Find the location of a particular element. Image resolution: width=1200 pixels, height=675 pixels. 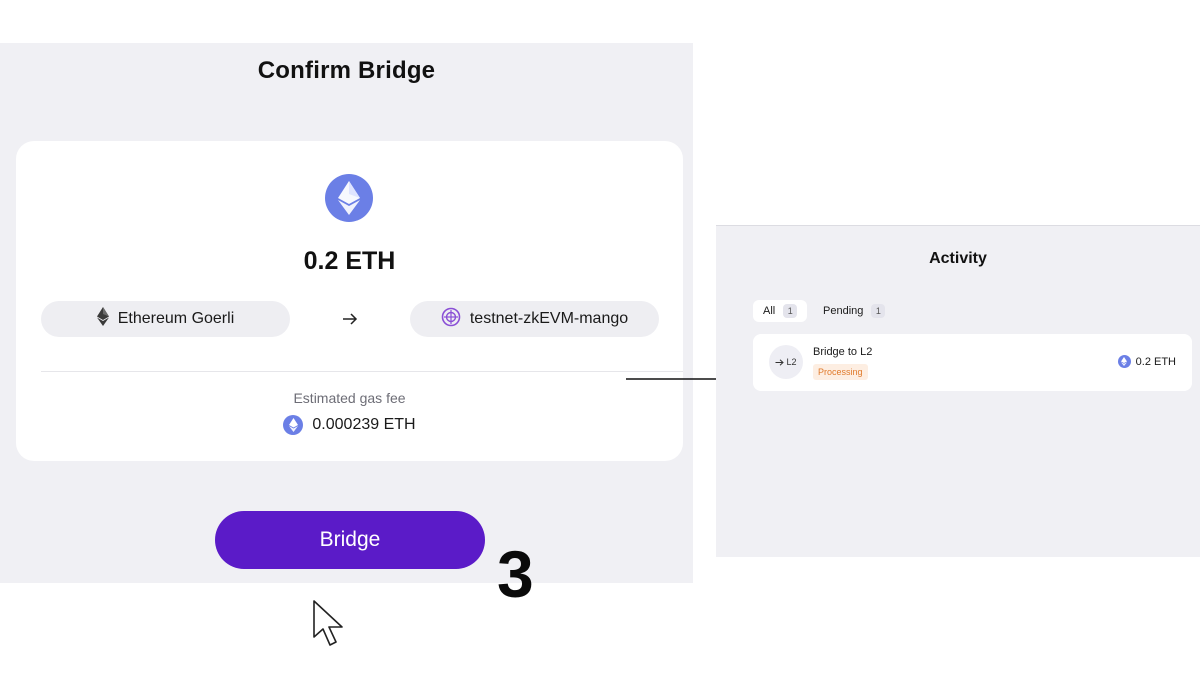

to-chain-pill: testnet-zkEVM-mango is located at coordinates (534, 319).